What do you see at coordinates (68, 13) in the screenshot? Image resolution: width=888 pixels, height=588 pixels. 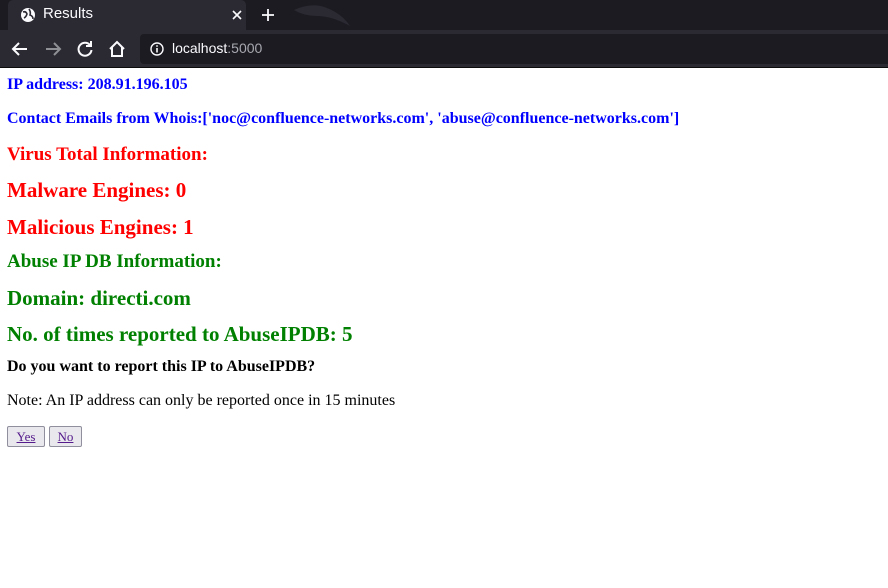 I see `tab-title: Results` at bounding box center [68, 13].